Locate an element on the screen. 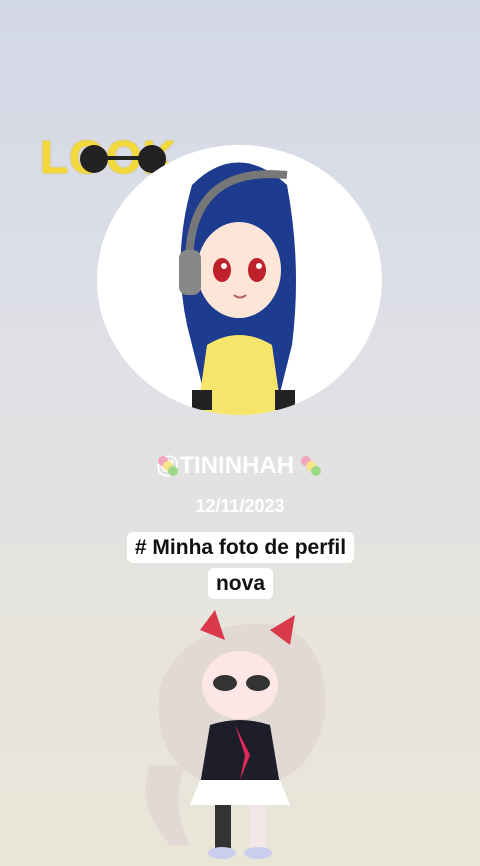  chibi-character-sticker is located at coordinates (235, 734).